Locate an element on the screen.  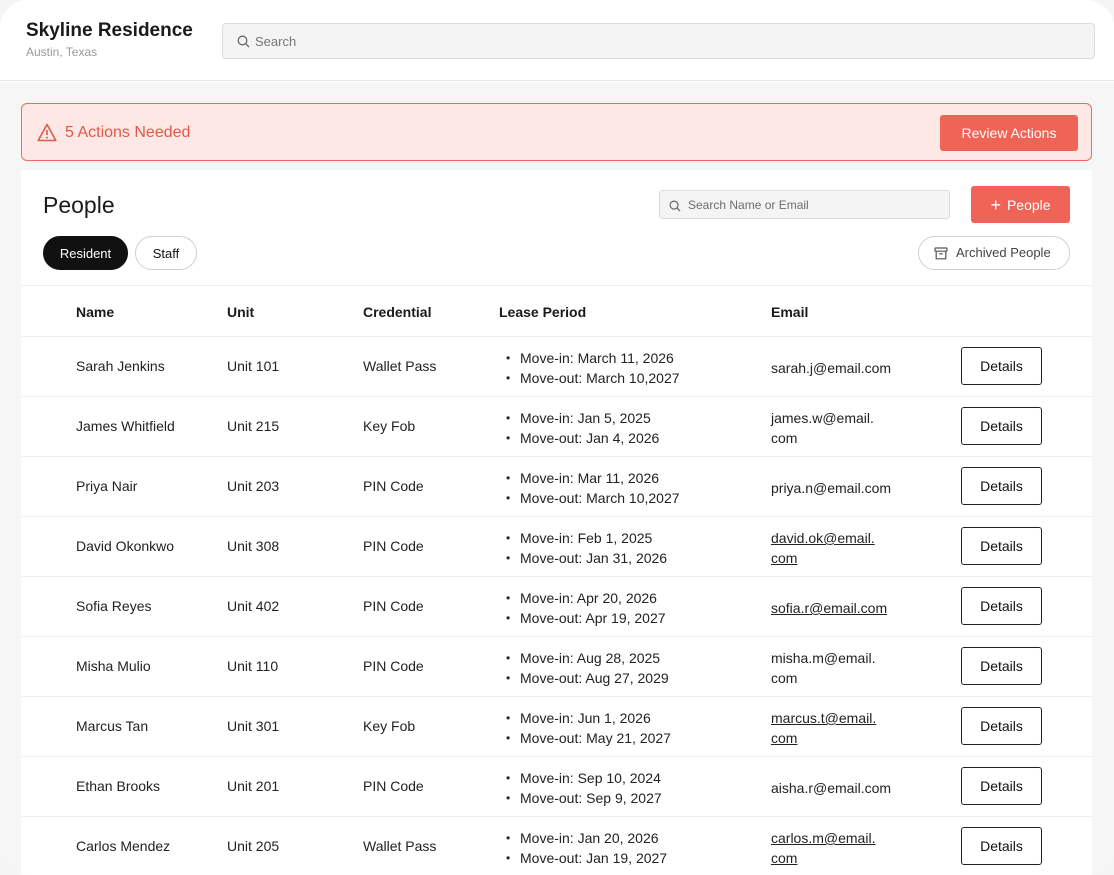
resident-unit: Unit 402 is located at coordinates (253, 606).